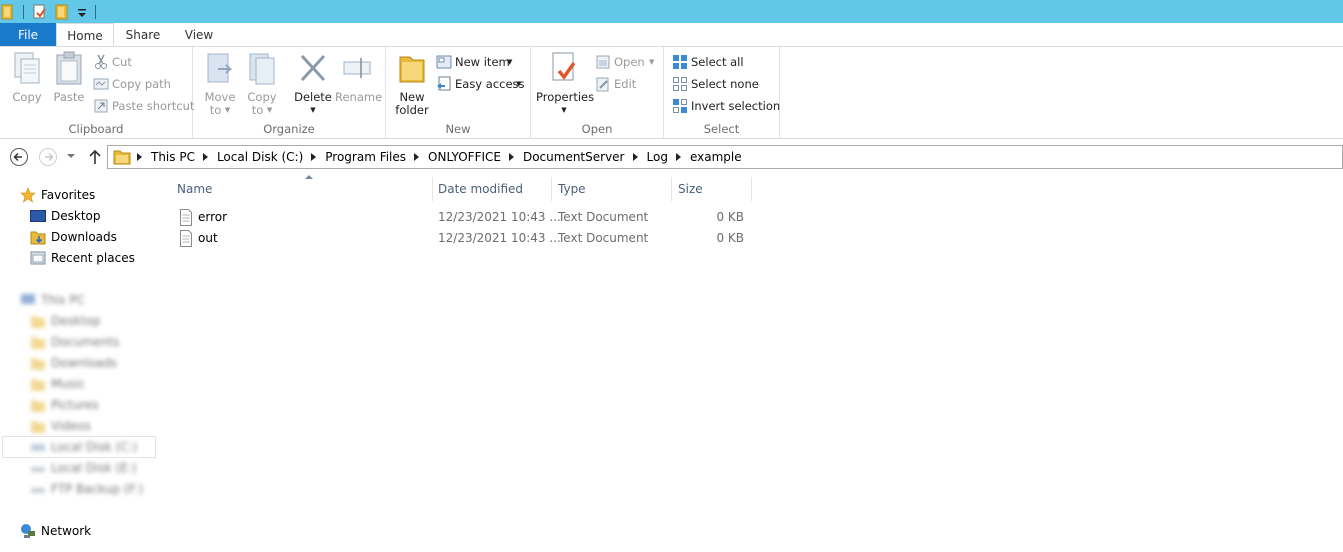  I want to click on forward-icon, so click(48, 157).